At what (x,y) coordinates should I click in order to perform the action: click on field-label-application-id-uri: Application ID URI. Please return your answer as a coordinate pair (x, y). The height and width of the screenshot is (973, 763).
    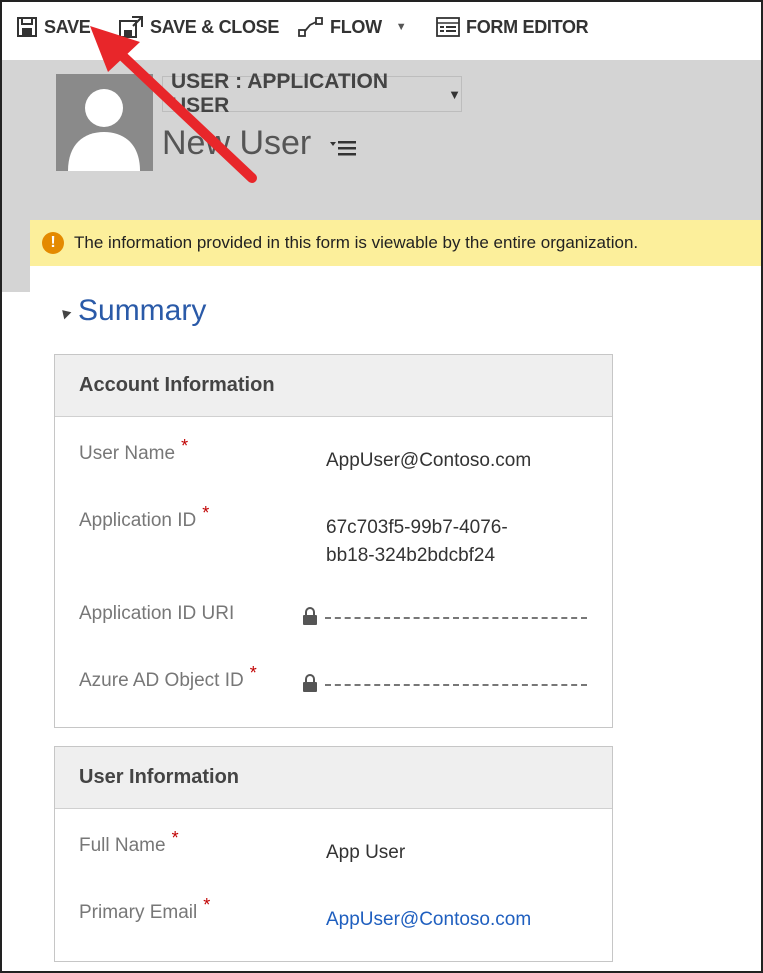
    Looking at the image, I should click on (156, 614).